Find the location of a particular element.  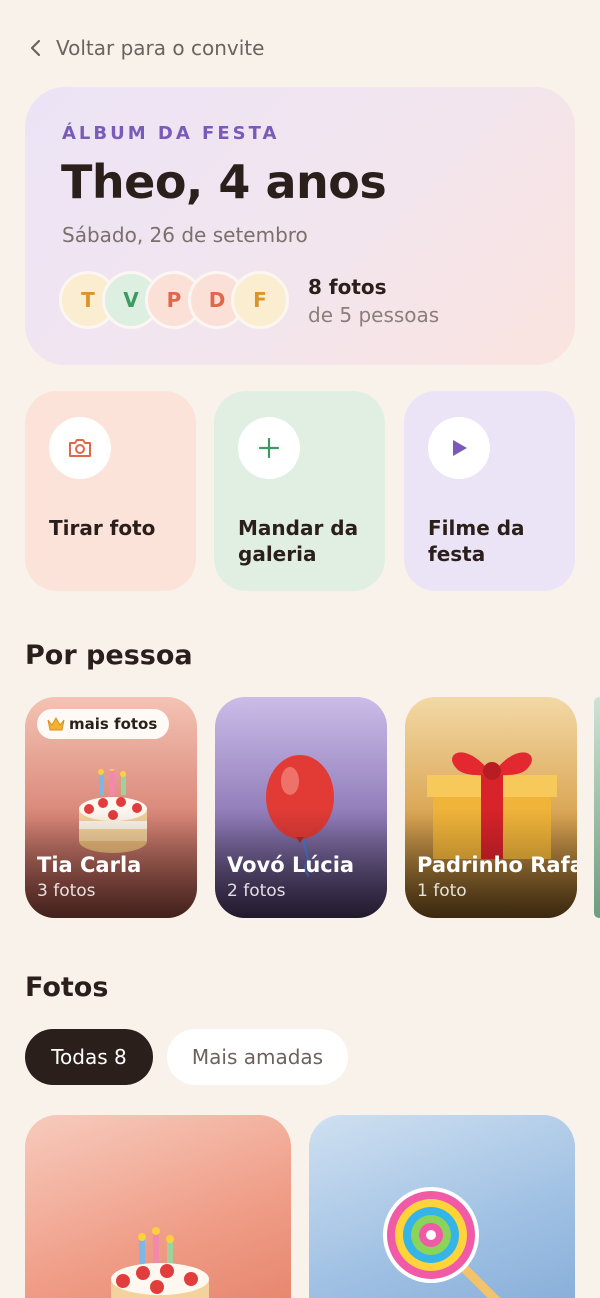

person-name: Vovó Lúcia is located at coordinates (291, 865).